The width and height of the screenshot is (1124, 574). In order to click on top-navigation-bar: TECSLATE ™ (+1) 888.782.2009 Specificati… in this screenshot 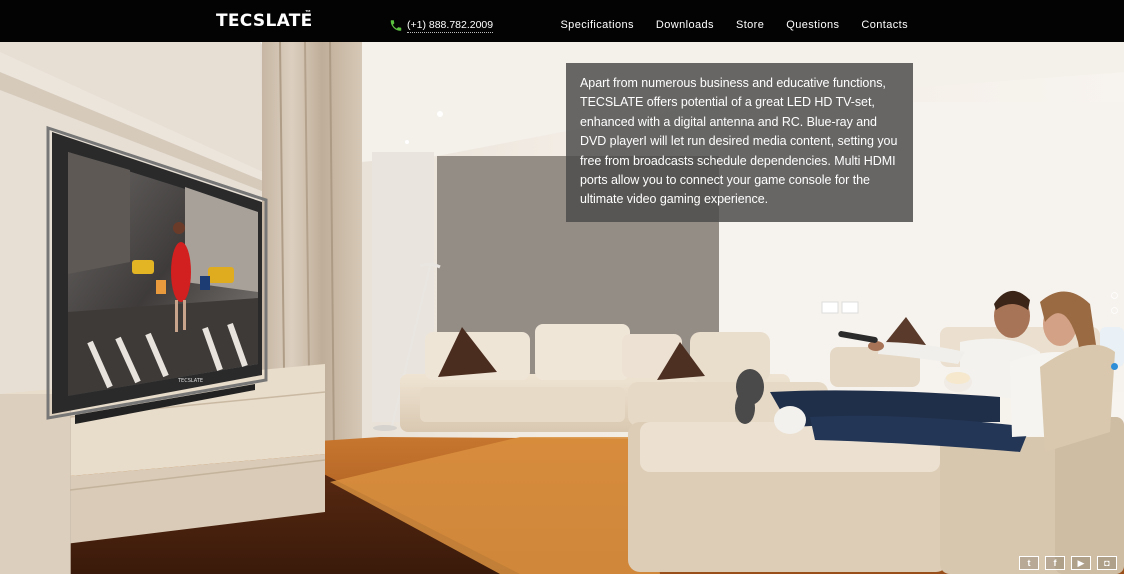, I will do `click(562, 21)`.